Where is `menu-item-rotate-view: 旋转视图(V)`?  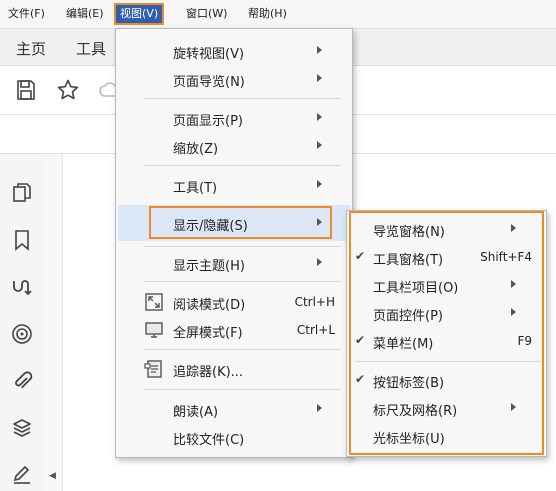 menu-item-rotate-view: 旋转视图(V) is located at coordinates (234, 51).